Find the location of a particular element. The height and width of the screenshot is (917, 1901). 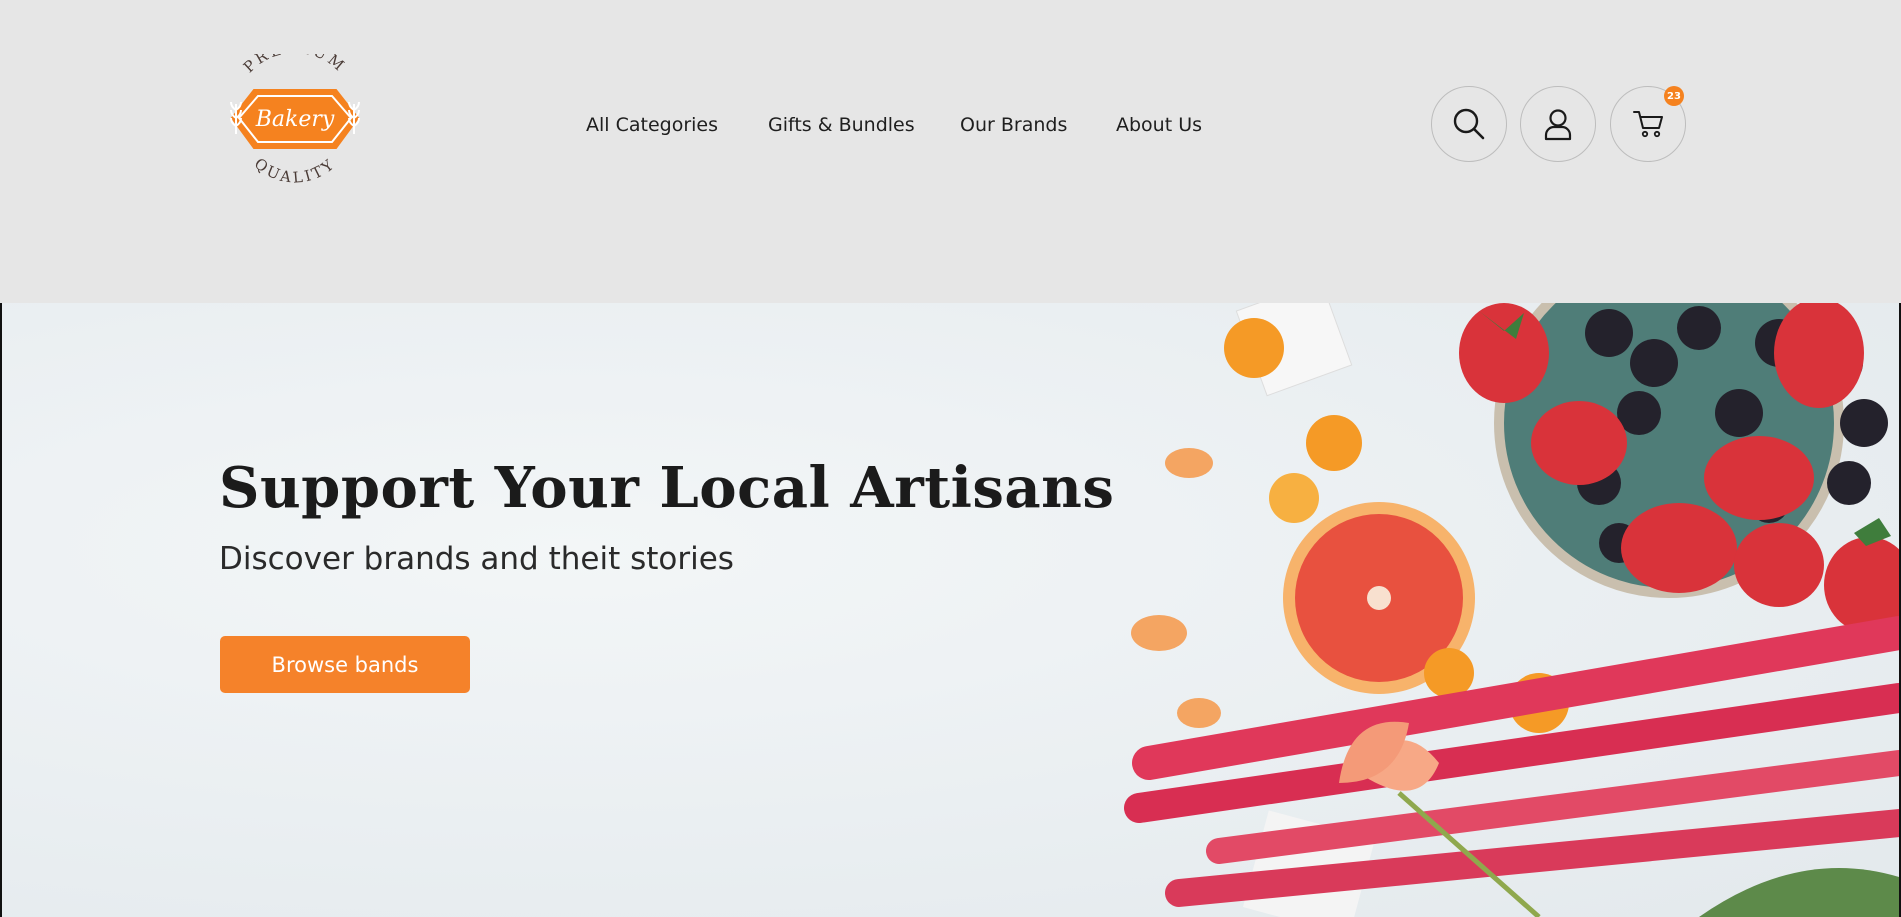

browse-brands-button: Browse bands is located at coordinates (345, 664).